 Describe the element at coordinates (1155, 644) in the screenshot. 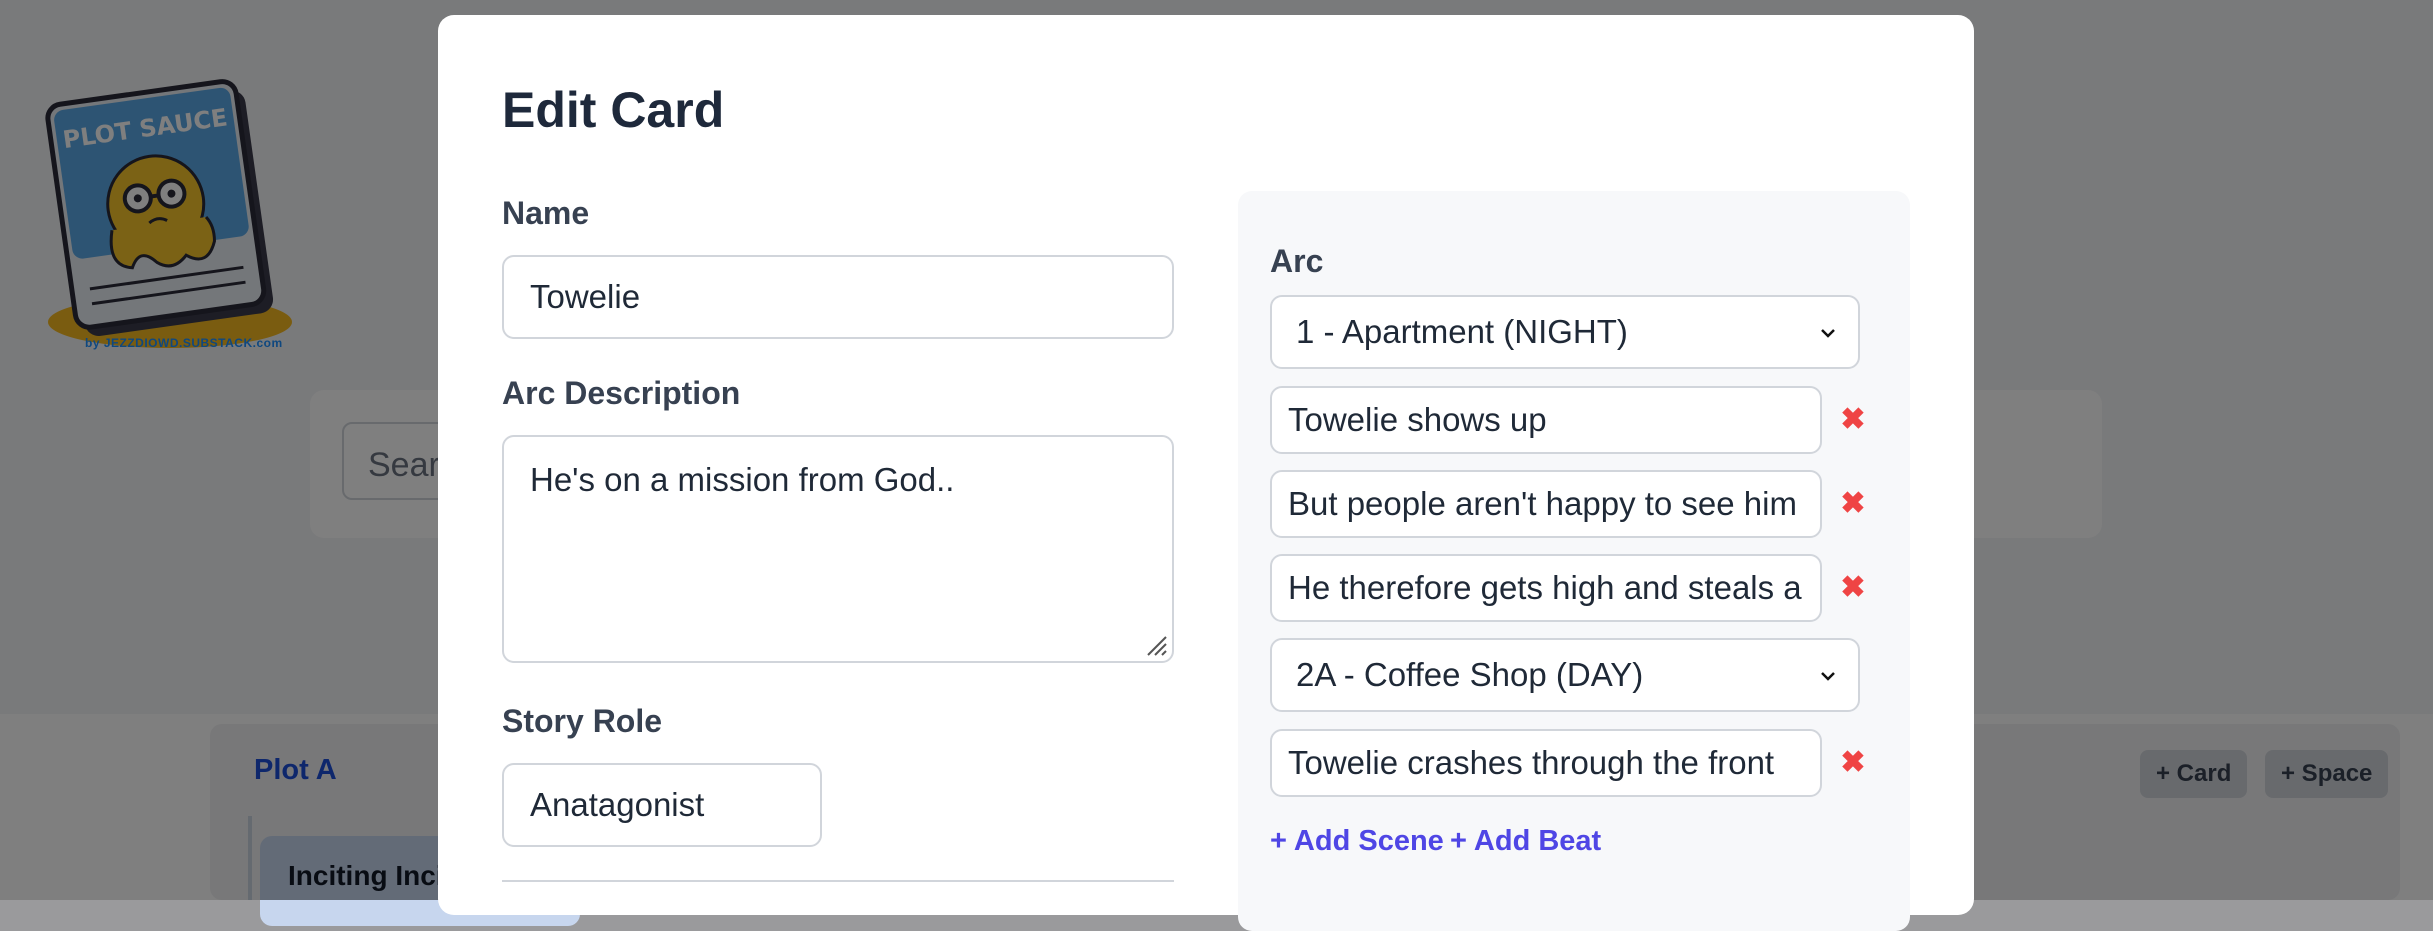

I see `resize-grip-icon` at that location.